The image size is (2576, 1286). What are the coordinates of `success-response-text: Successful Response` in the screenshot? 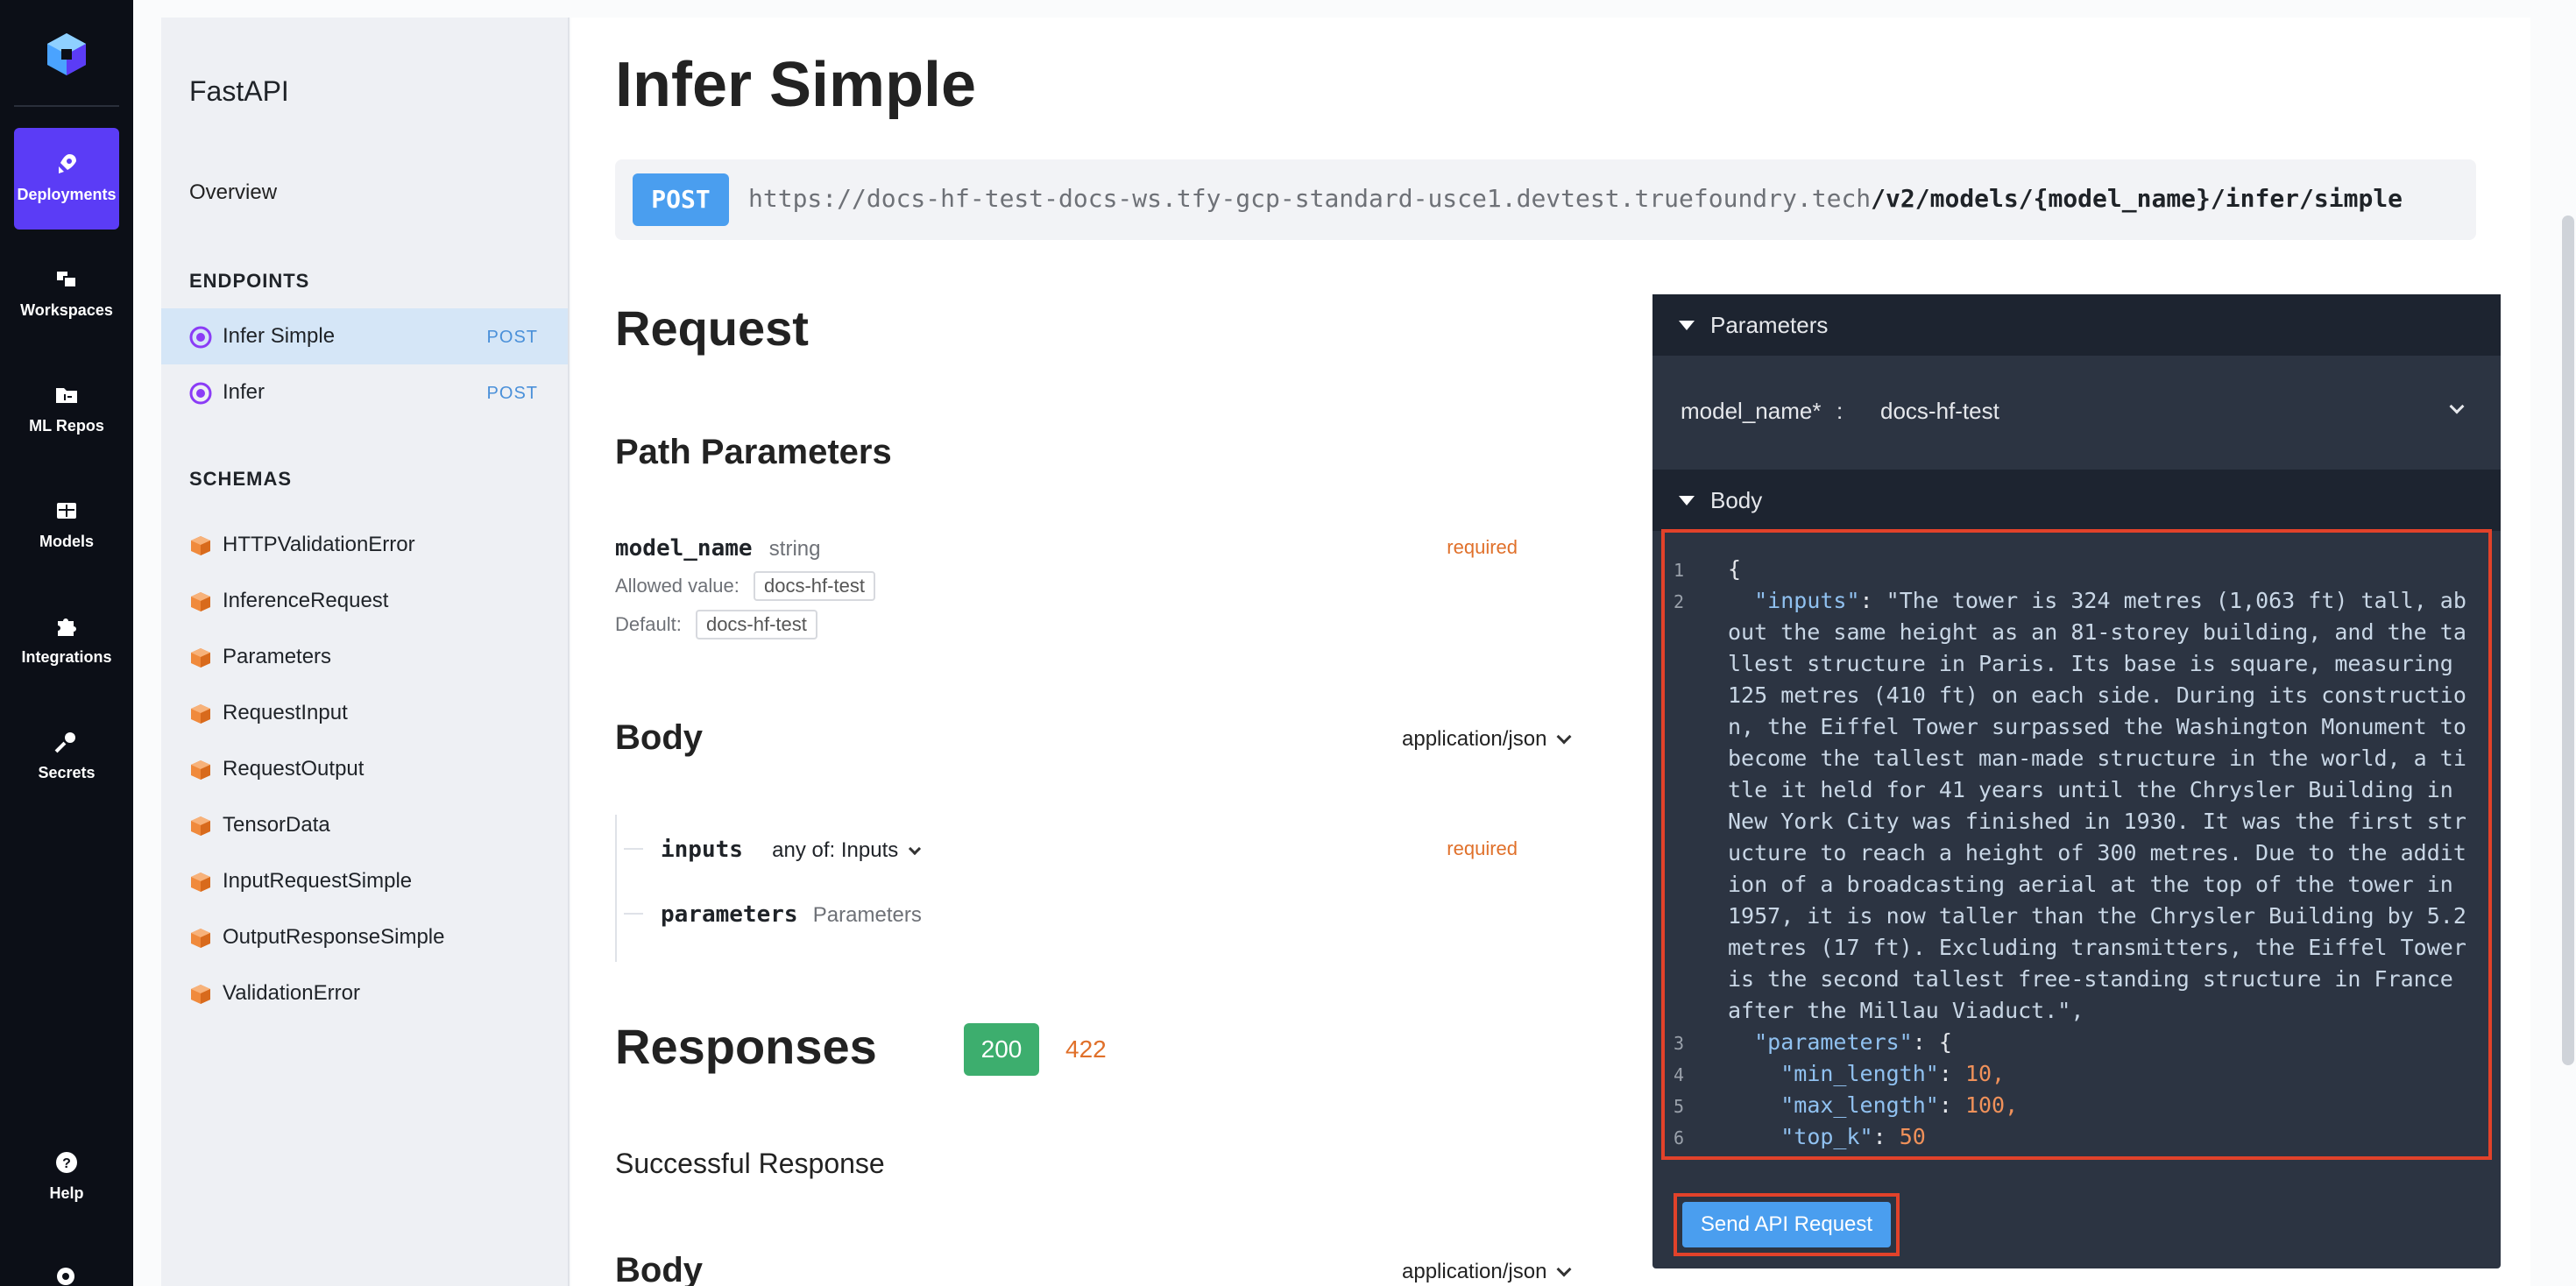 It's located at (750, 1164).